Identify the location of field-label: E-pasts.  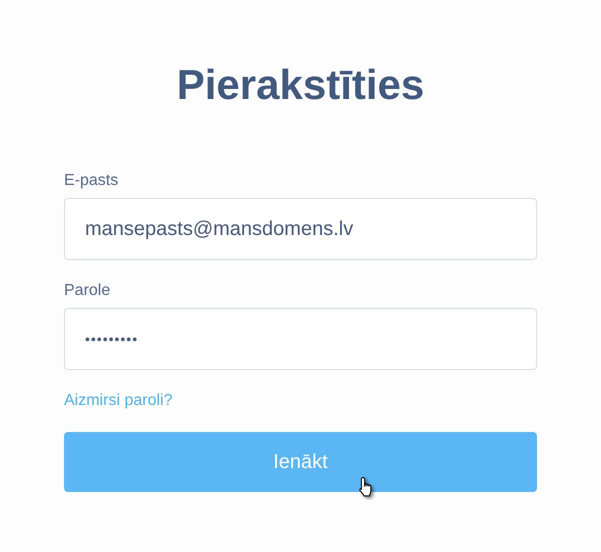
(91, 181).